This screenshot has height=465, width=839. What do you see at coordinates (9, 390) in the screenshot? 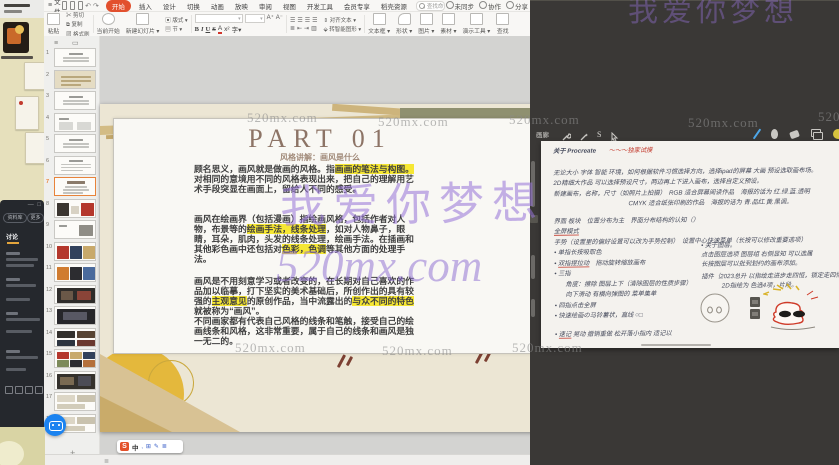
I see `chat-emoji-icon` at bounding box center [9, 390].